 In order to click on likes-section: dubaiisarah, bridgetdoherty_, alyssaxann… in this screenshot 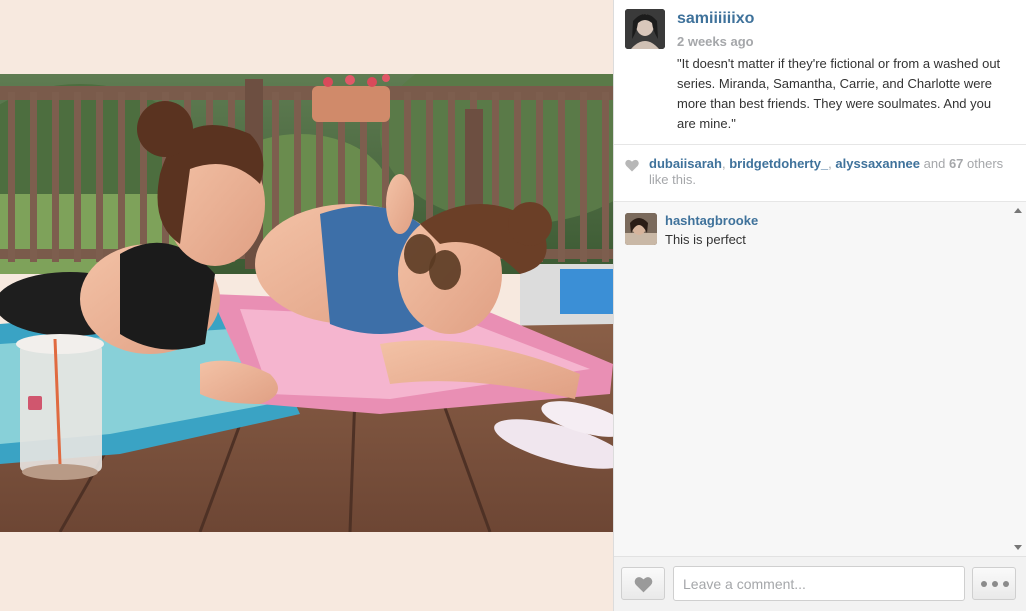, I will do `click(820, 173)`.